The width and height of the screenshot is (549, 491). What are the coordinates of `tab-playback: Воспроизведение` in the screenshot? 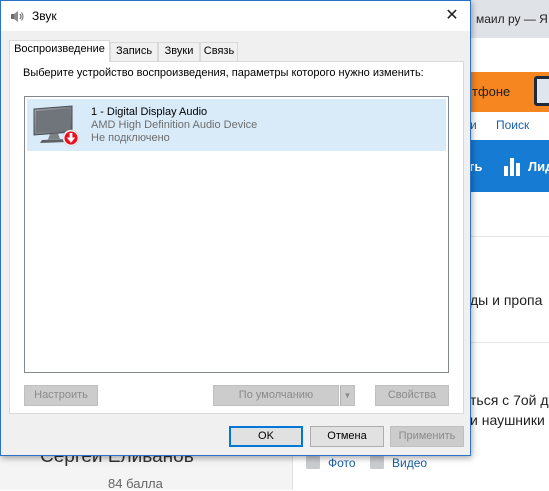 It's located at (59, 51).